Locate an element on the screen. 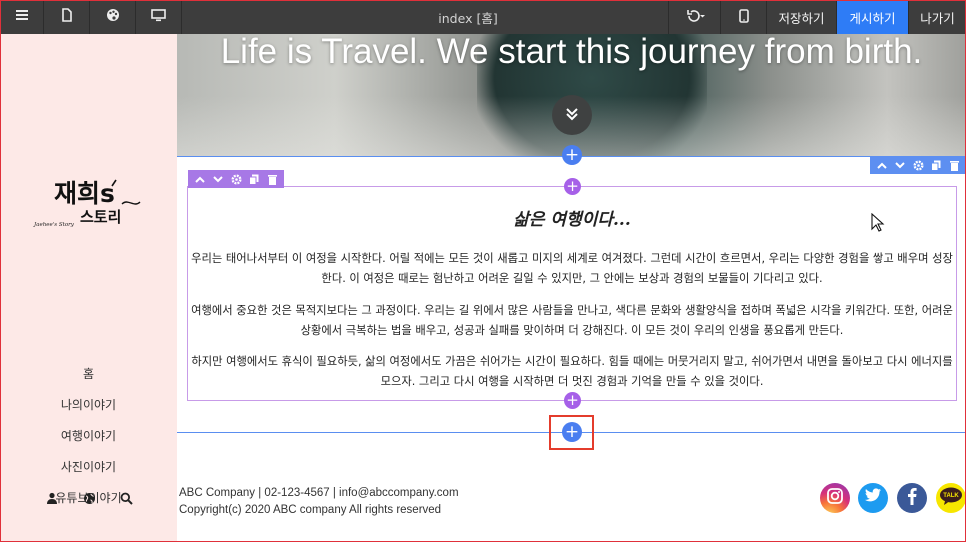 This screenshot has height=542, width=966. palette-icon is located at coordinates (113, 17).